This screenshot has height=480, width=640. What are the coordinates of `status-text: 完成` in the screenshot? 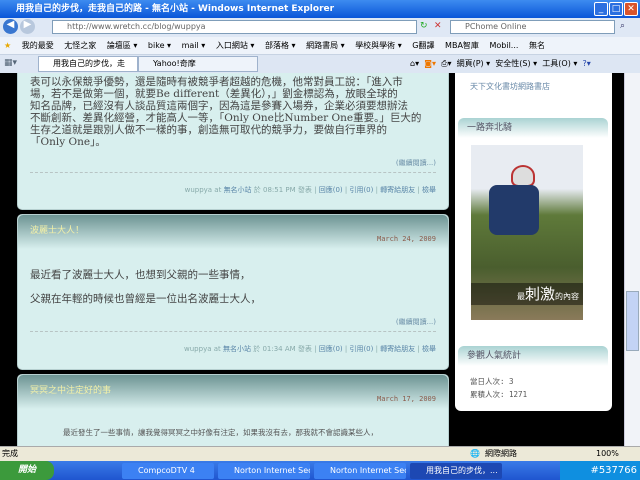 It's located at (10, 453).